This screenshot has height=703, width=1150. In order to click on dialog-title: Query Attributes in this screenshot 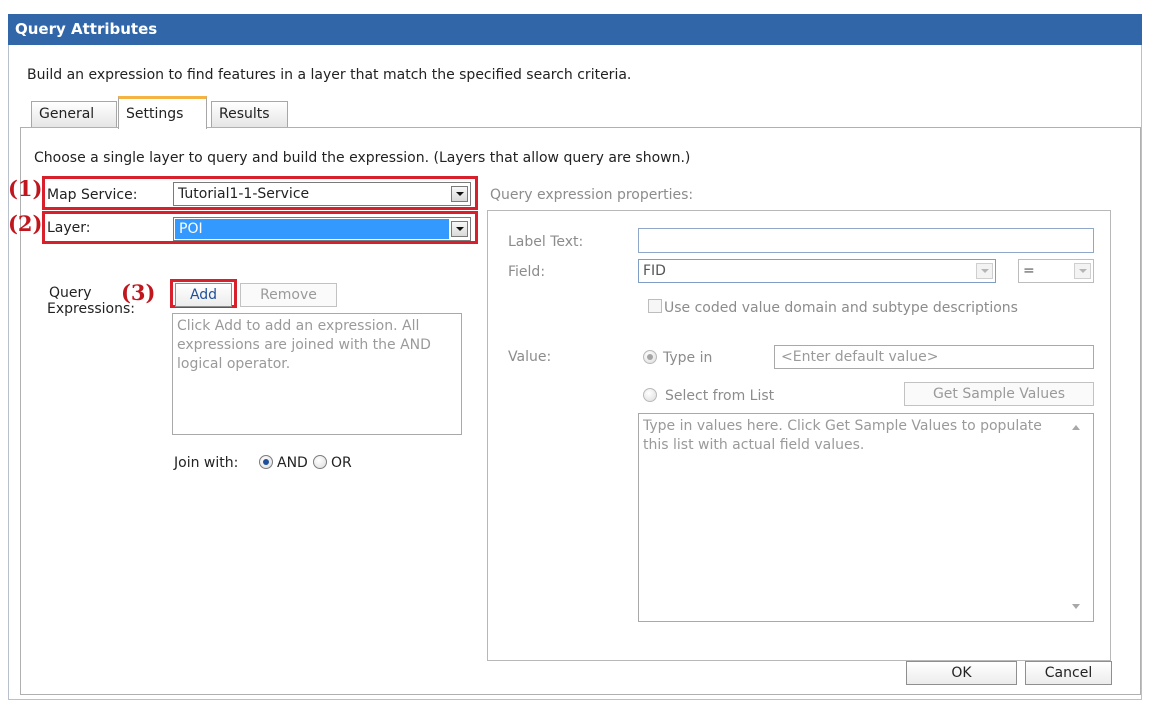, I will do `click(575, 29)`.